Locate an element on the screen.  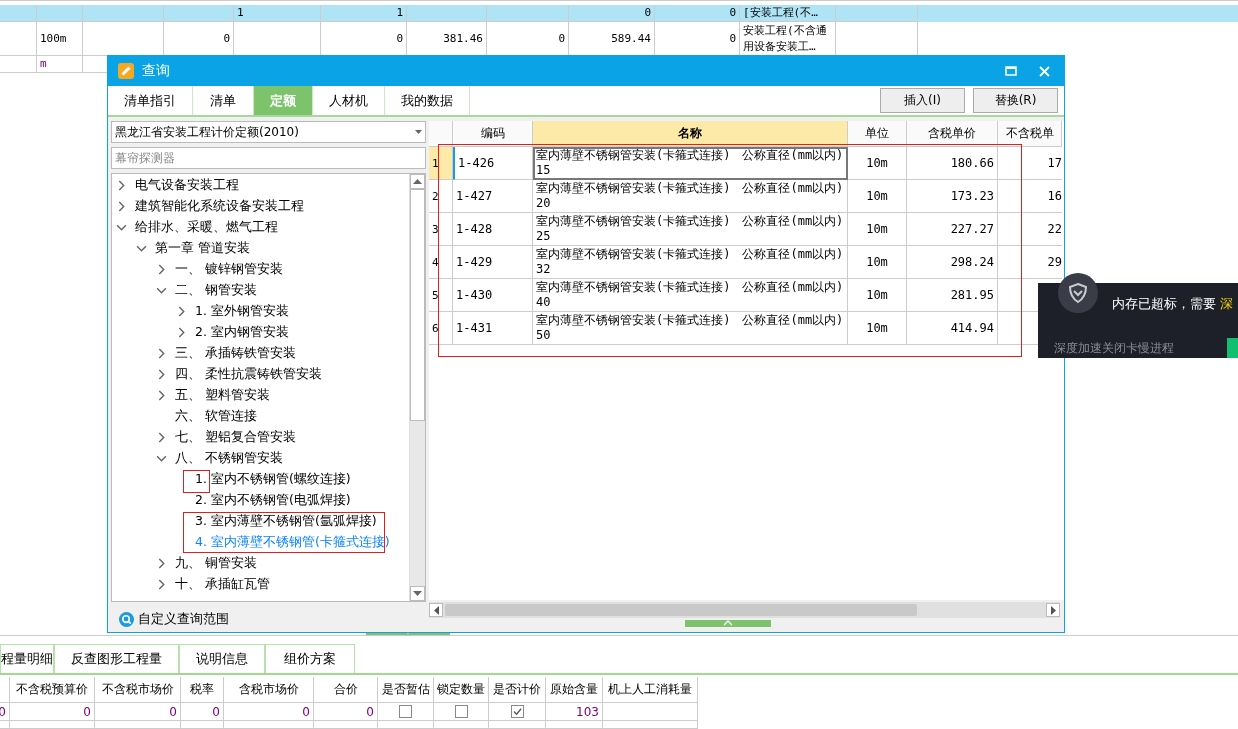
horizontal-scrollbar is located at coordinates (744, 610).